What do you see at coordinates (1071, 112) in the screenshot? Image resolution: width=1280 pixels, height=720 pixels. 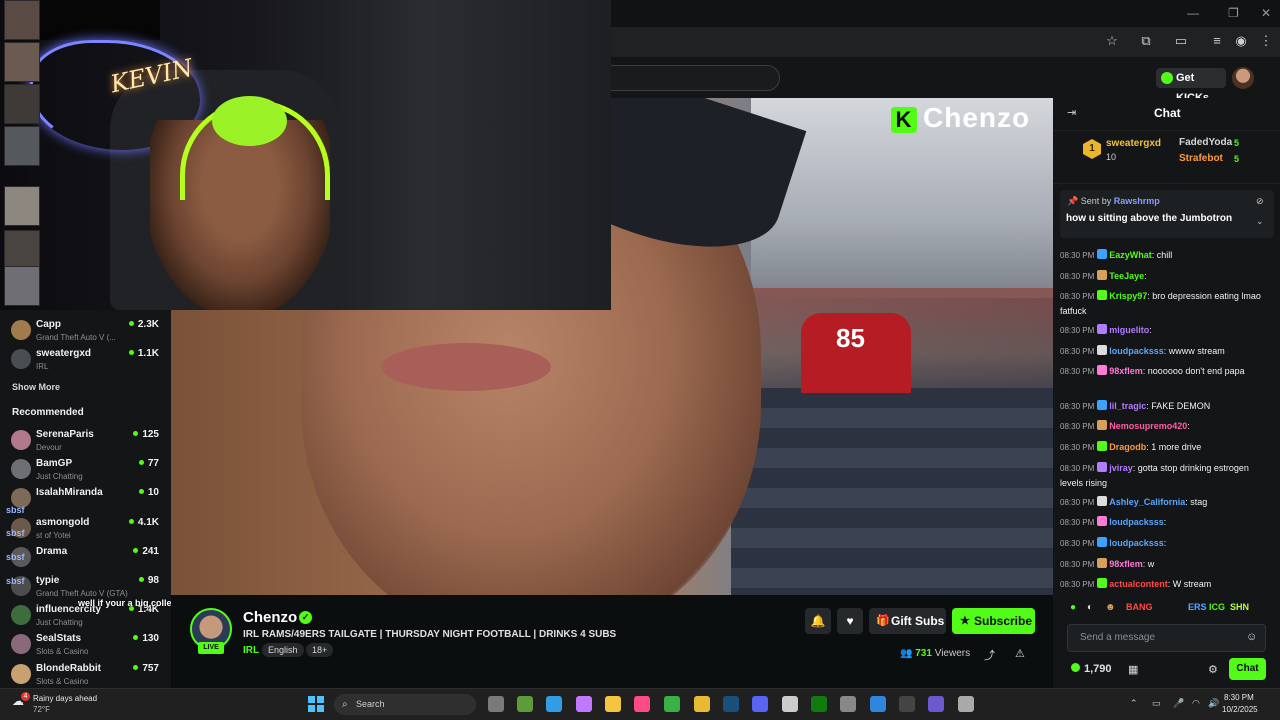 I see `collapse-chat-icon: ⇥` at bounding box center [1071, 112].